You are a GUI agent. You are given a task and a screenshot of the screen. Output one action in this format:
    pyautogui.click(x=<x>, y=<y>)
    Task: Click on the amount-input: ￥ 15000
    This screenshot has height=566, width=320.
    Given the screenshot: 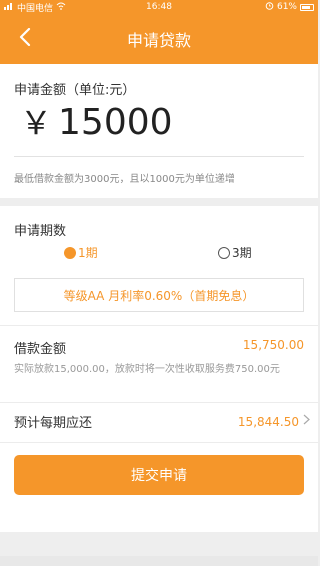 What is the action you would take?
    pyautogui.click(x=96, y=121)
    